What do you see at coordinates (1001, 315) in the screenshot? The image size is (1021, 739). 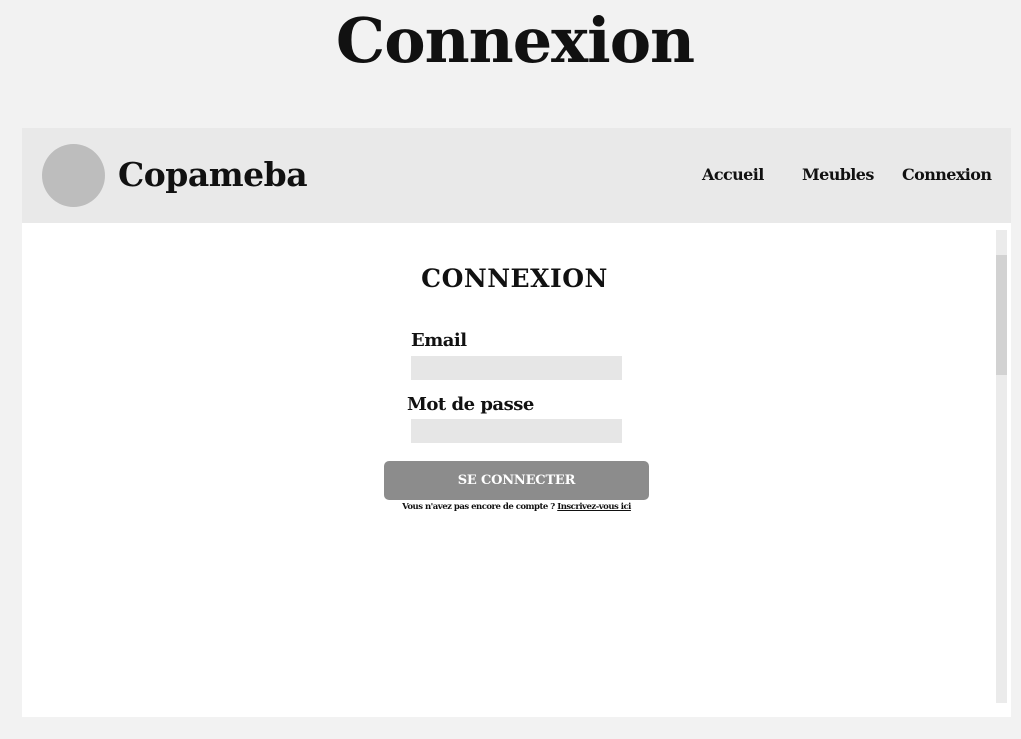 I see `scrollbar-thumb` at bounding box center [1001, 315].